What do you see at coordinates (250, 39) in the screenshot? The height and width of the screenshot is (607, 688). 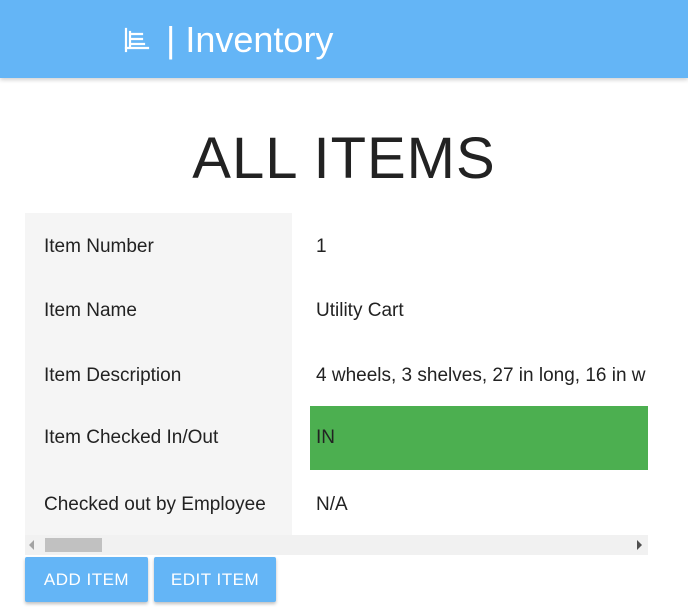 I see `app-title: | Inventory` at bounding box center [250, 39].